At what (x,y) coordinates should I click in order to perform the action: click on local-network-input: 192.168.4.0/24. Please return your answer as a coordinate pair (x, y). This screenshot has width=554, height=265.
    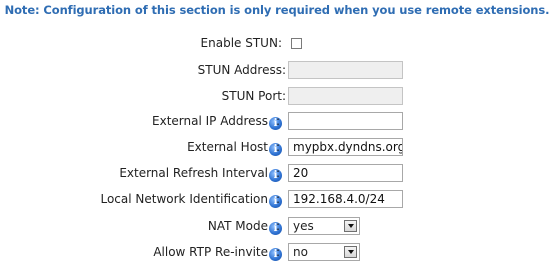
    Looking at the image, I should click on (345, 199).